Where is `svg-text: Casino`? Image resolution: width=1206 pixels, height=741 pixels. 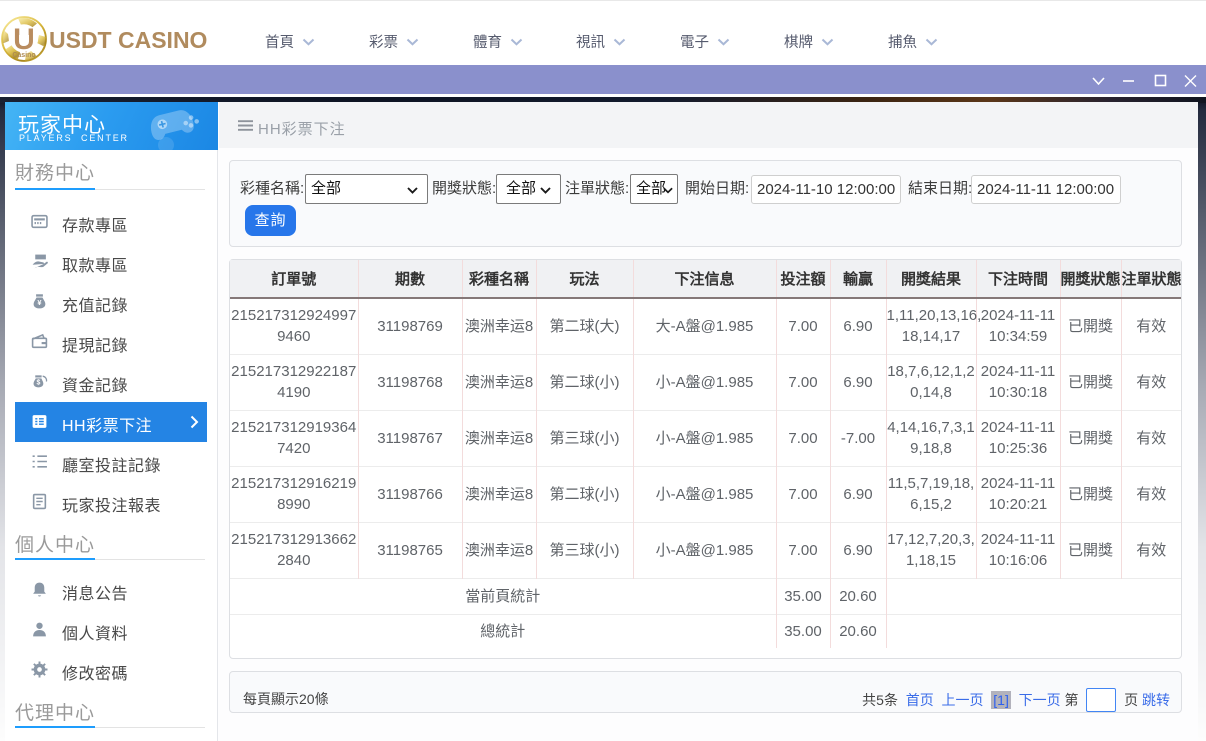
svg-text: Casino is located at coordinates (23, 55).